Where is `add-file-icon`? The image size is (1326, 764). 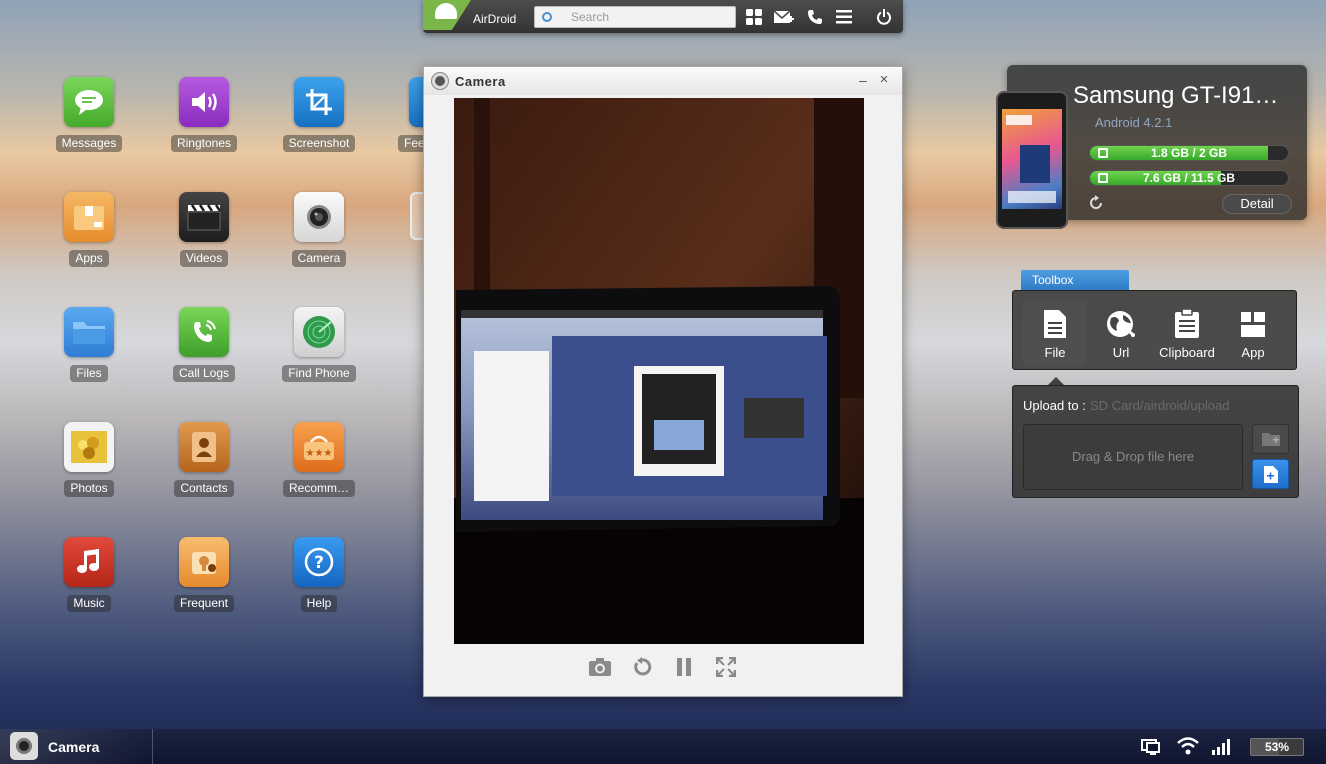
add-file-icon is located at coordinates (1270, 474).